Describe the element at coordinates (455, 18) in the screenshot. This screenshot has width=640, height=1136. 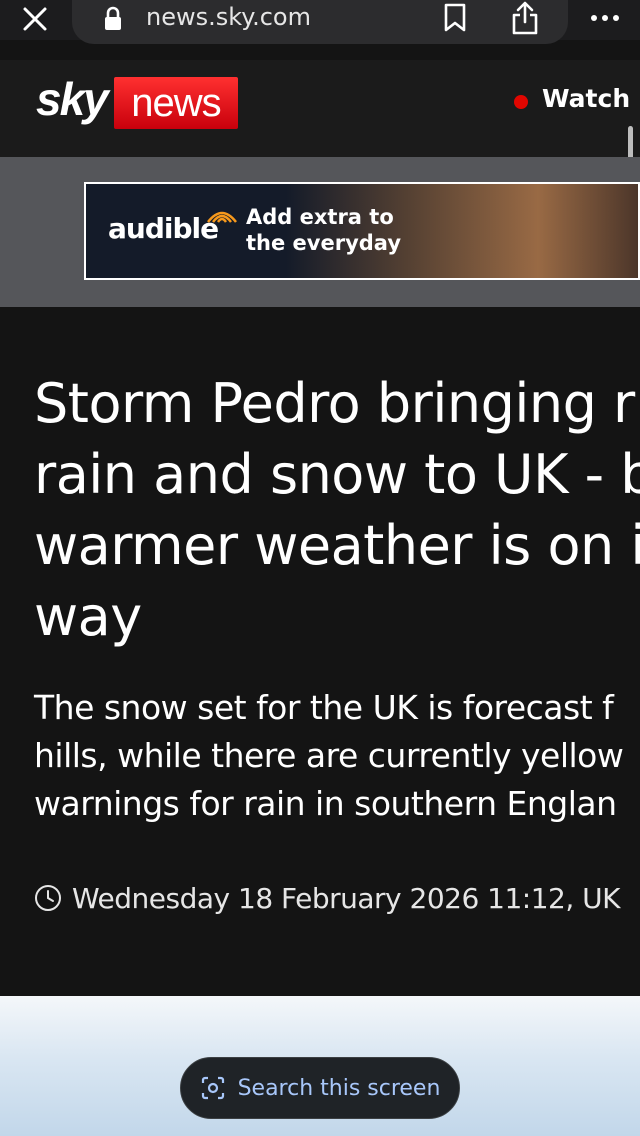
I see `bookmark-icon` at that location.